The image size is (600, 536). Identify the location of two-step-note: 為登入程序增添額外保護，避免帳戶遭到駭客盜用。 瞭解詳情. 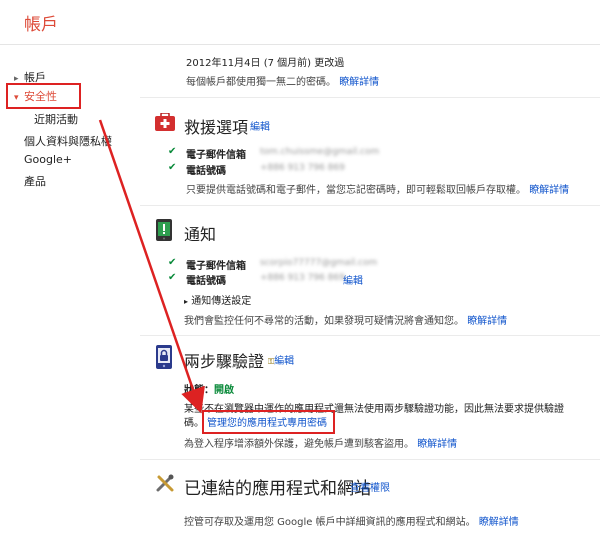
(321, 444).